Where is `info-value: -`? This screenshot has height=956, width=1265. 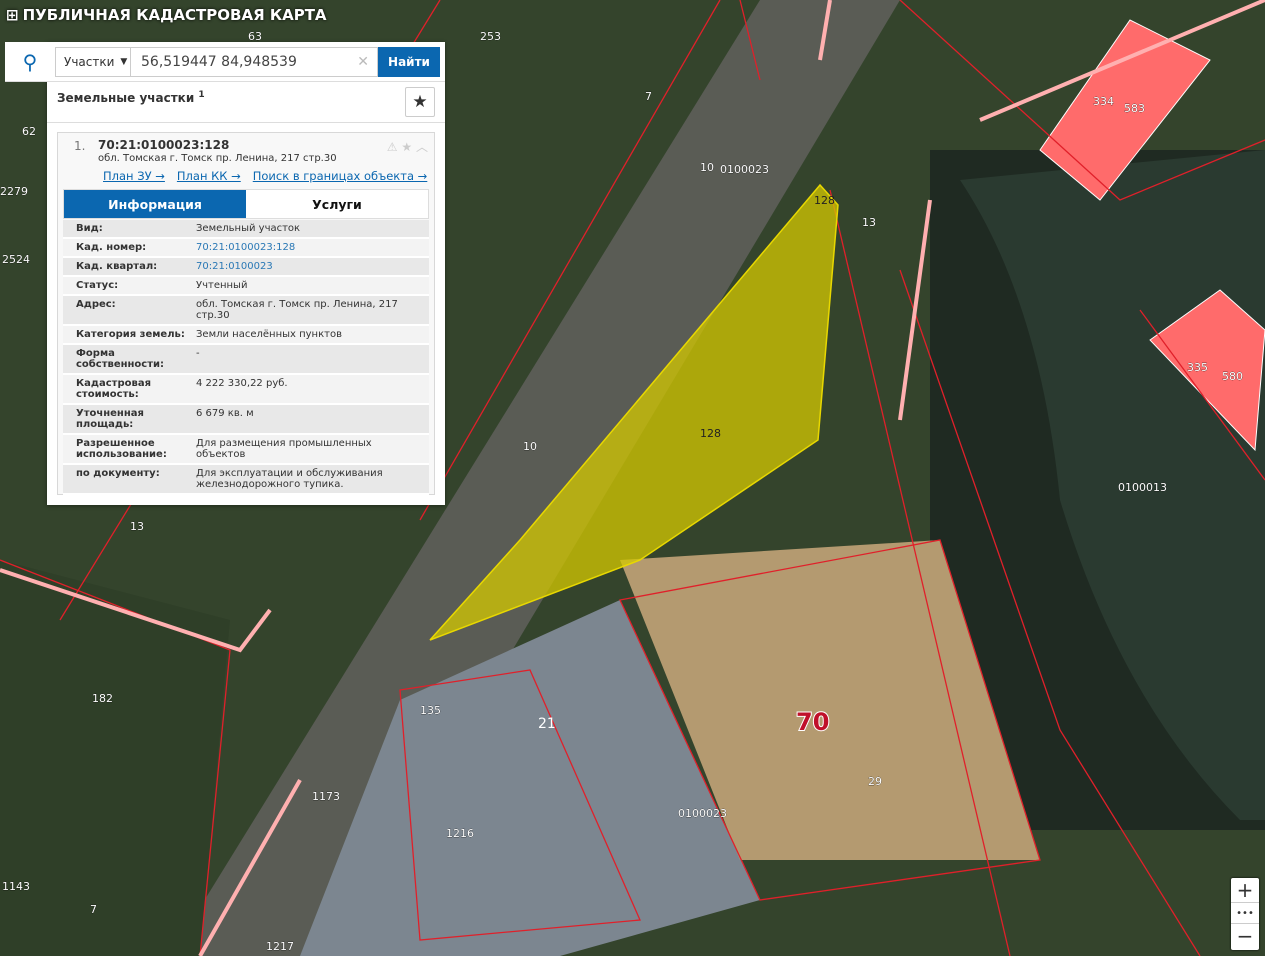
info-value: - is located at coordinates (198, 353).